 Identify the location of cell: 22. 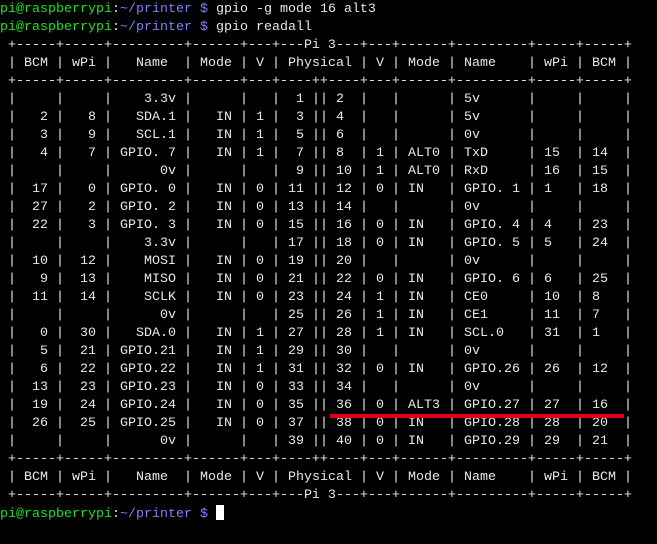
(36, 225).